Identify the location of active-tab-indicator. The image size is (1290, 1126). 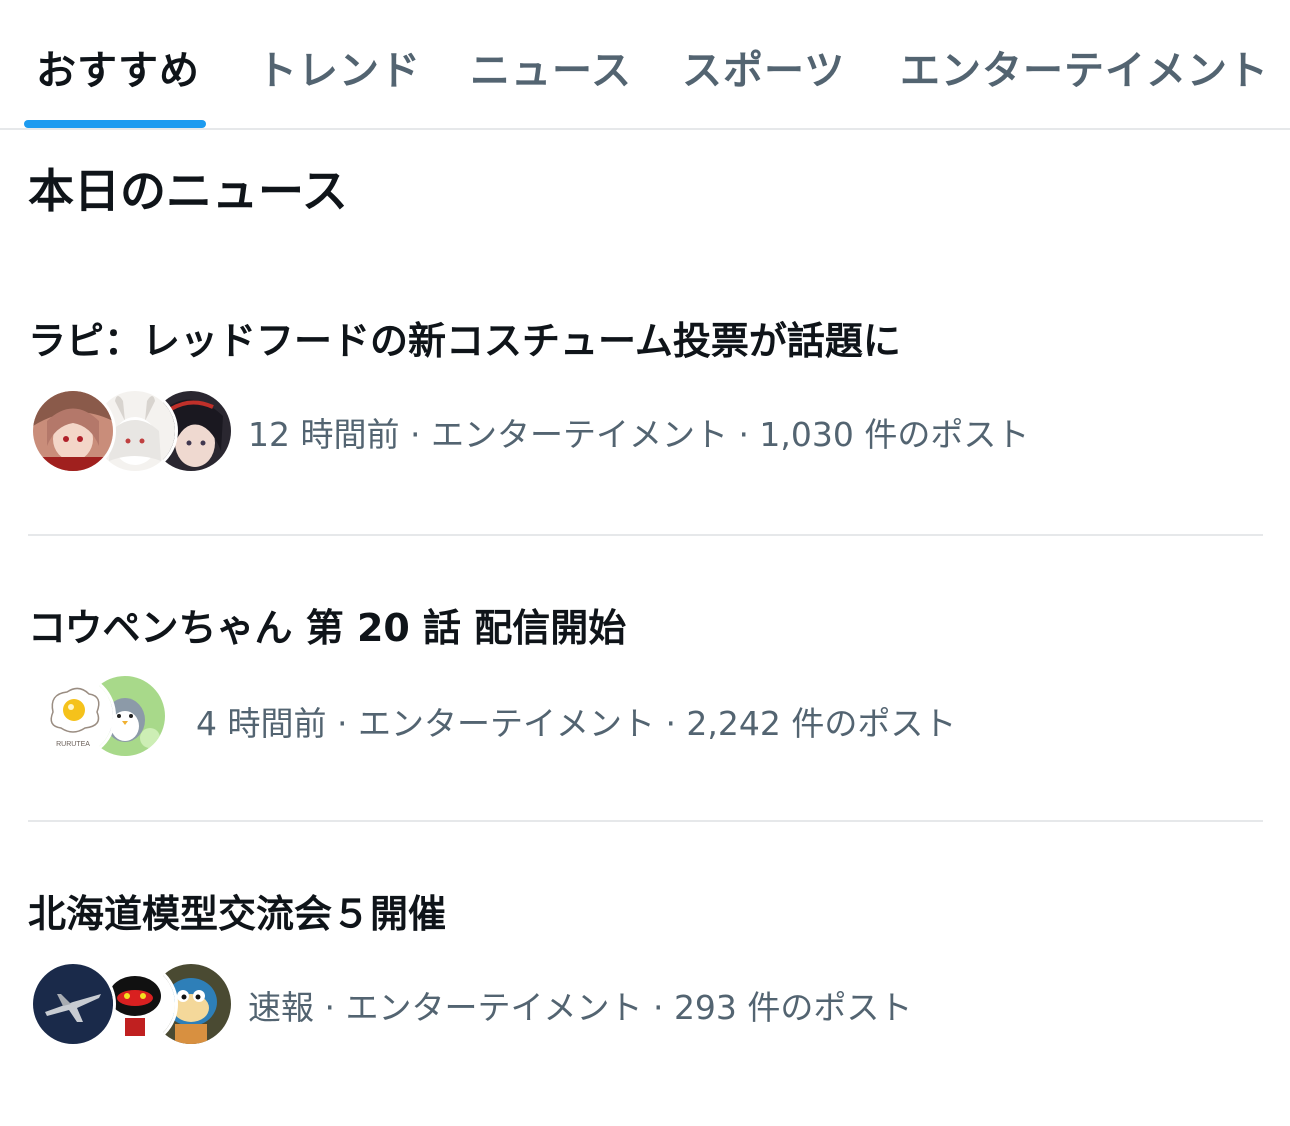
(115, 124).